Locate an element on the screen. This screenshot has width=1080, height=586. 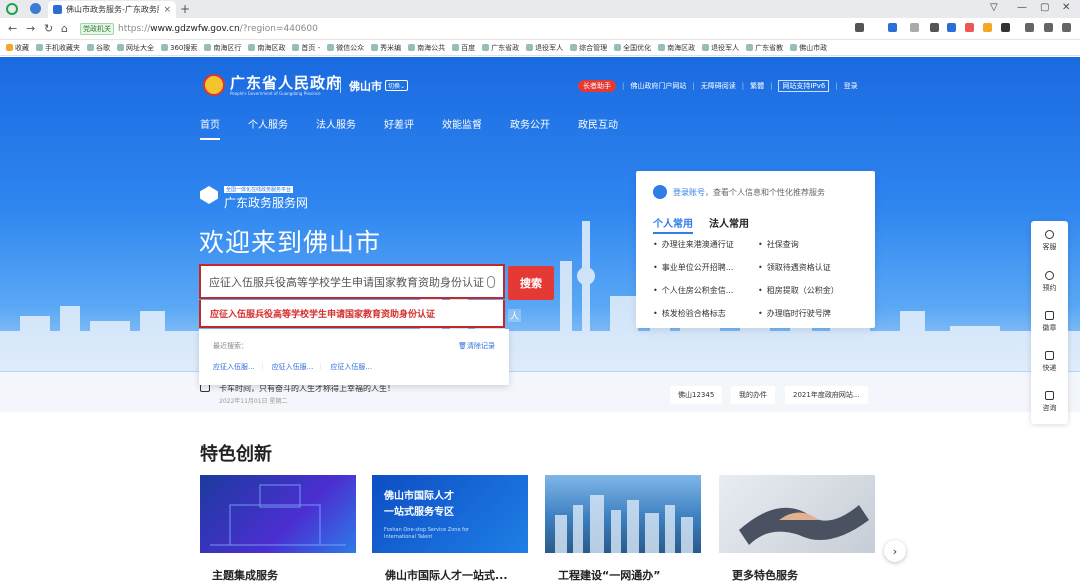
city-switch-button: 切换⌄ is located at coordinates (397, 85).